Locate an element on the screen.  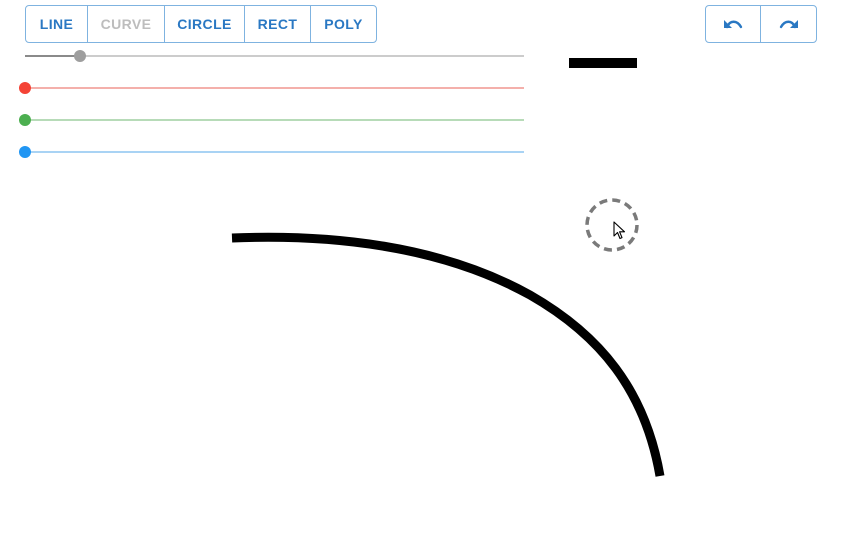
stroke-preview is located at coordinates (603, 63).